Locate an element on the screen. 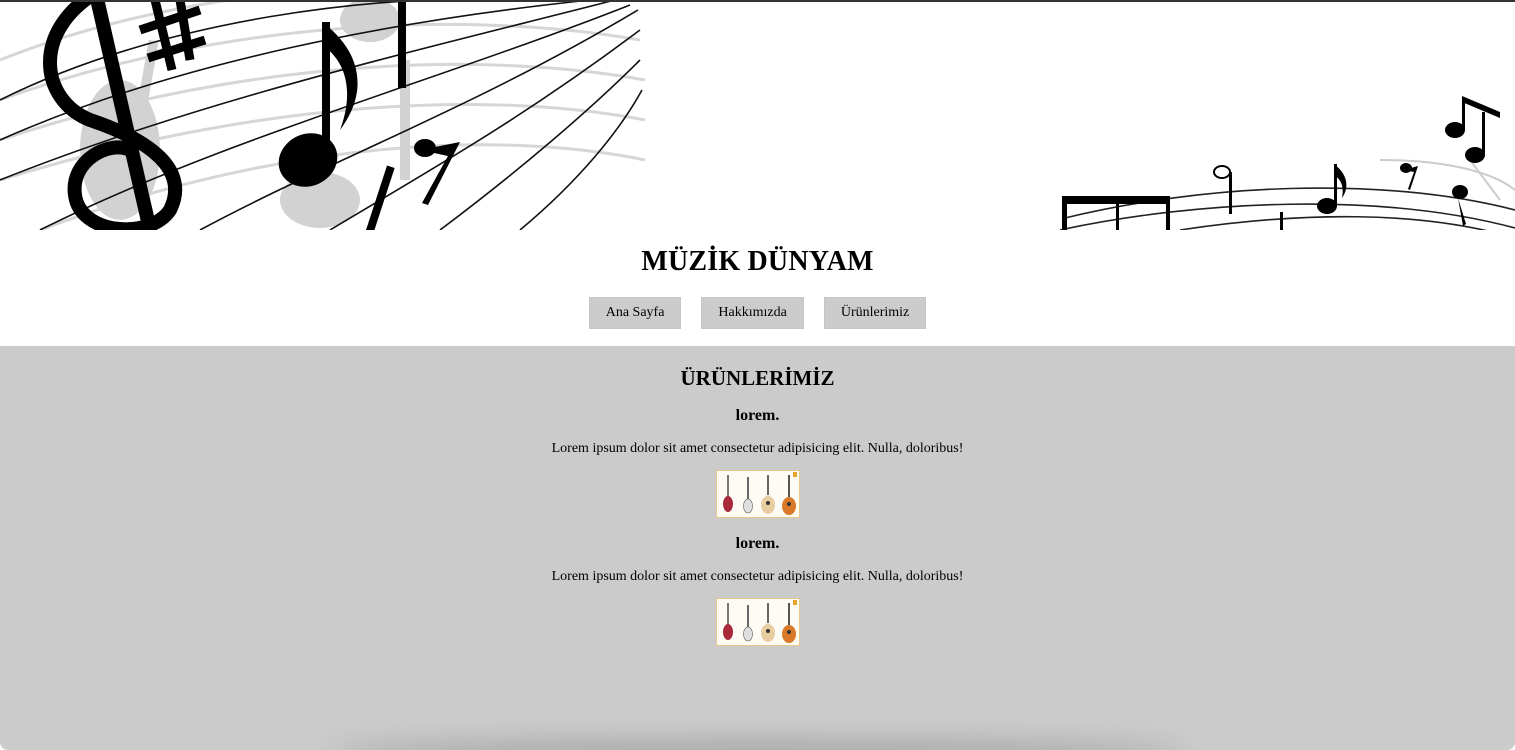 The image size is (1515, 750). nav-about-button: Hakkımızda is located at coordinates (752, 313).